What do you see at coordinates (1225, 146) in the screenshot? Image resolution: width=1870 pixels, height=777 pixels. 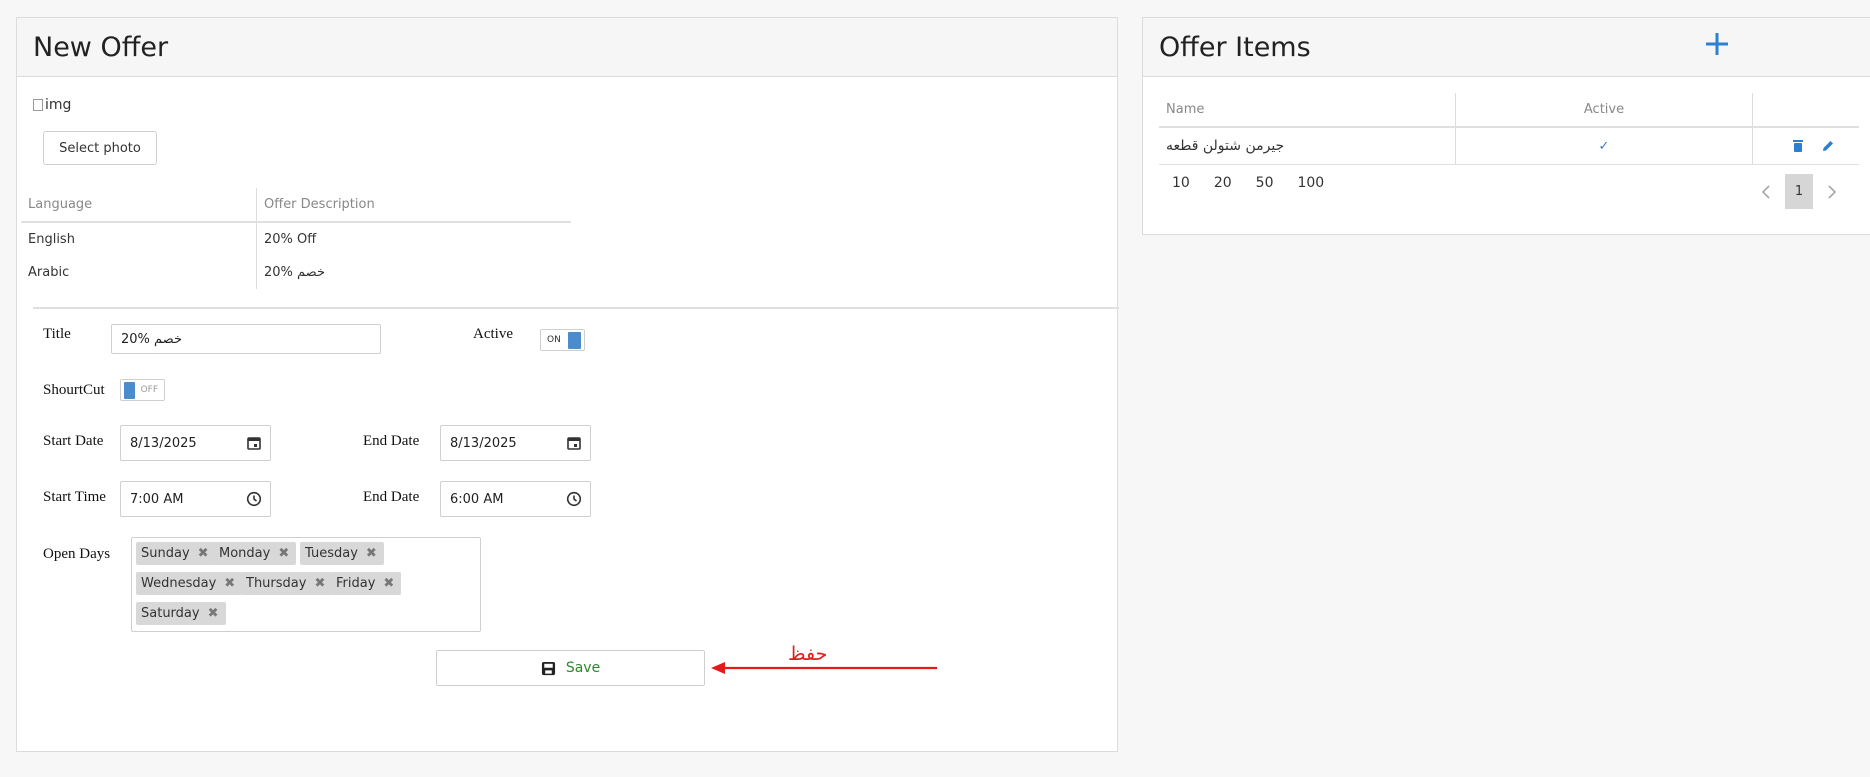 I see `item-name-cell: جيرمن شتولن قطعه` at bounding box center [1225, 146].